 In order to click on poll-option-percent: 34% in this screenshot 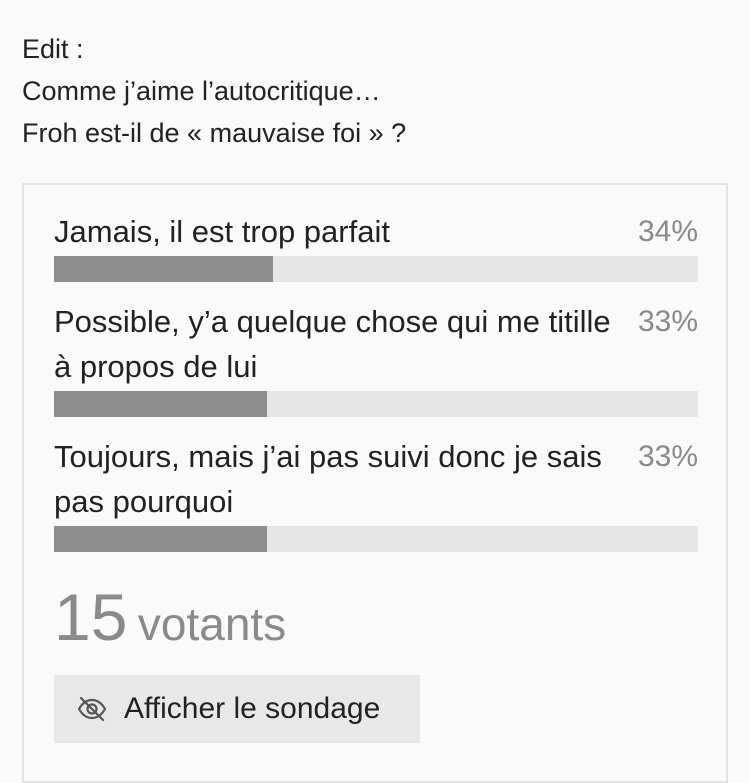, I will do `click(667, 231)`.